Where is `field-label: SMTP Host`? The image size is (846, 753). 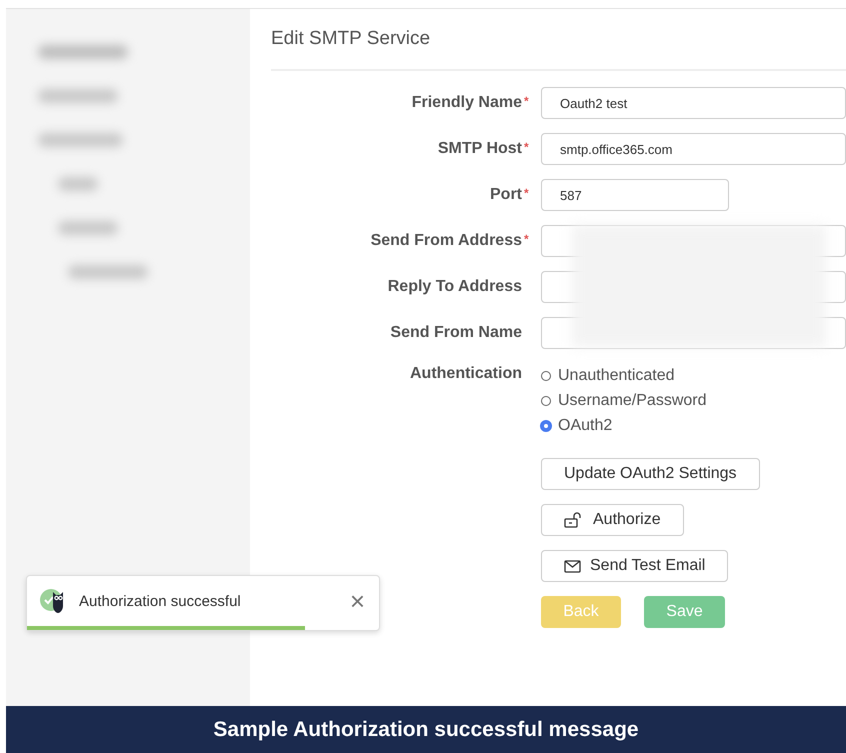 field-label: SMTP Host is located at coordinates (480, 149).